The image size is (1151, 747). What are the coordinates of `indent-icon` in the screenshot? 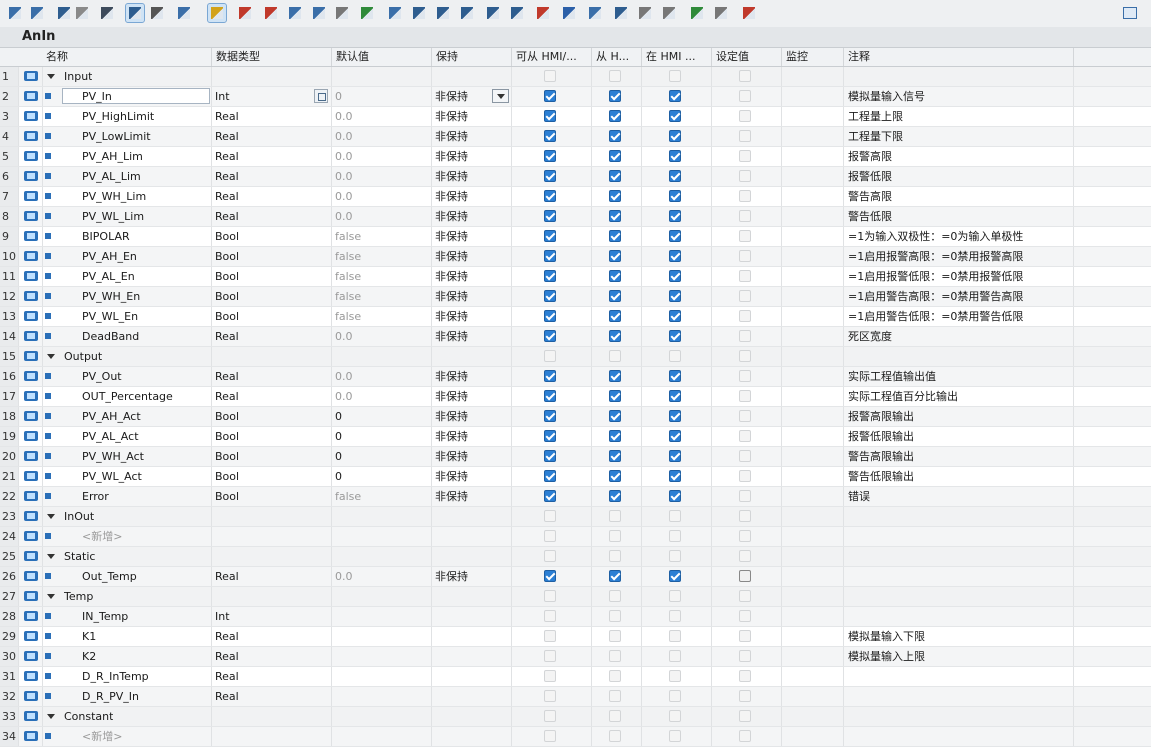 It's located at (419, 13).